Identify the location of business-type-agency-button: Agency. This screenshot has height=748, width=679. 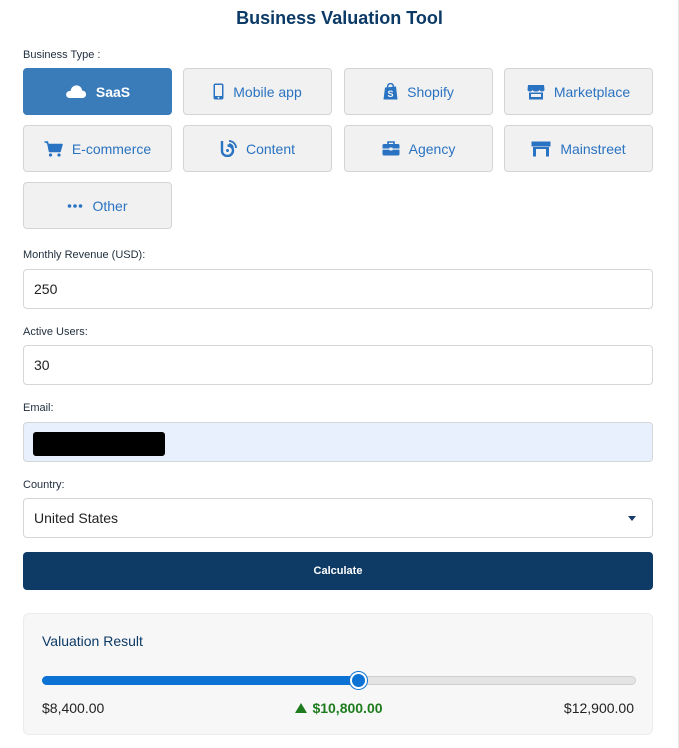
(418, 148).